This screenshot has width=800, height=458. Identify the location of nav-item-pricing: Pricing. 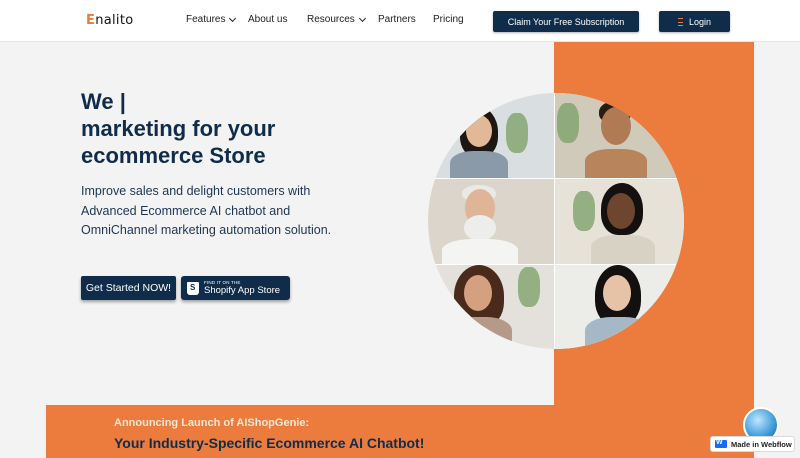
(448, 19).